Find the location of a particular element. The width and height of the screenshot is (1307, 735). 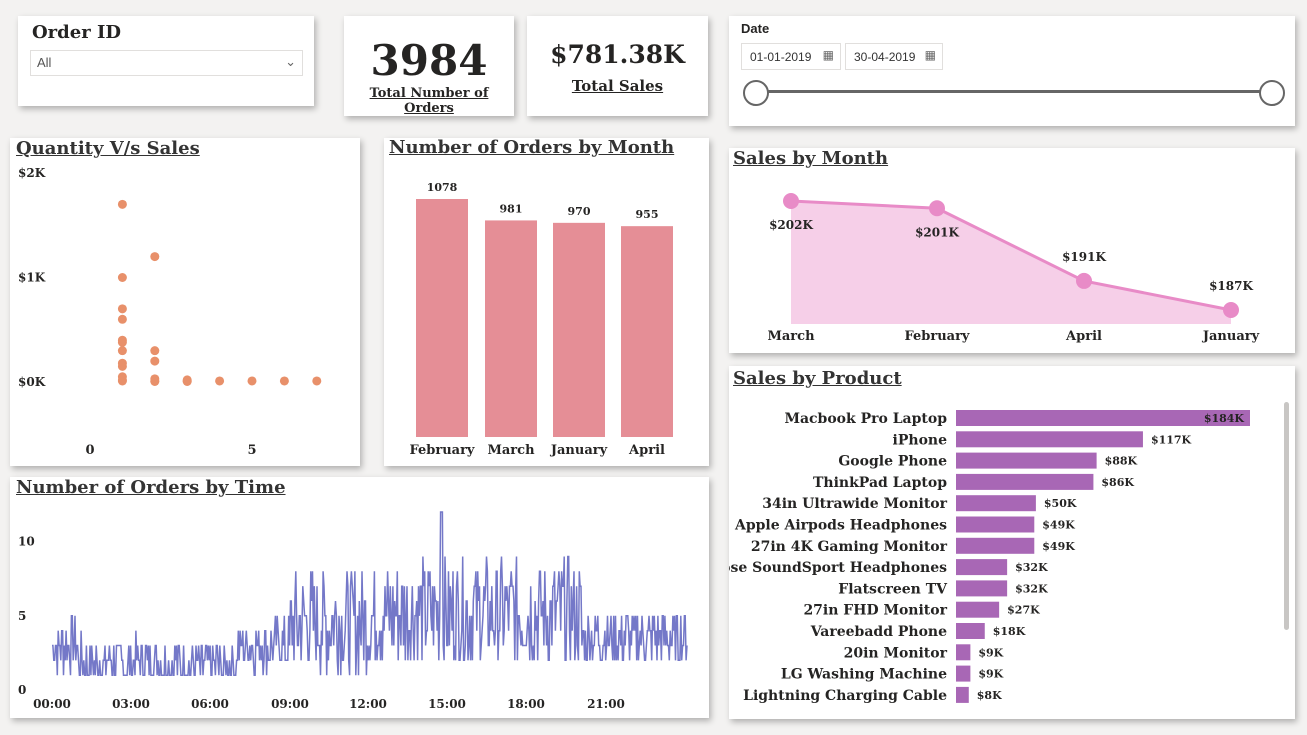

product-label: Google Phone is located at coordinates (892, 462).